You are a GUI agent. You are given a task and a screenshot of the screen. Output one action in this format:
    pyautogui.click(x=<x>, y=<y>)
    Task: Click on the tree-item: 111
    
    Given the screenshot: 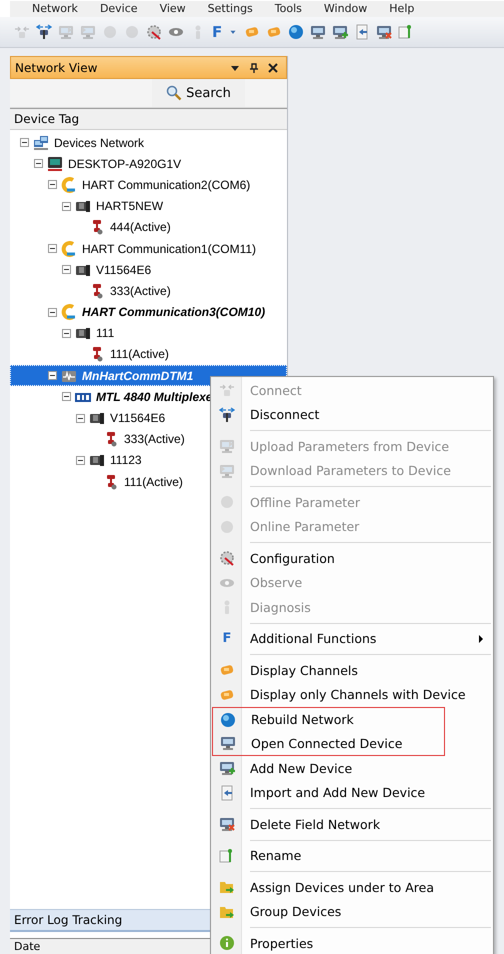 What is the action you would take?
    pyautogui.click(x=148, y=333)
    